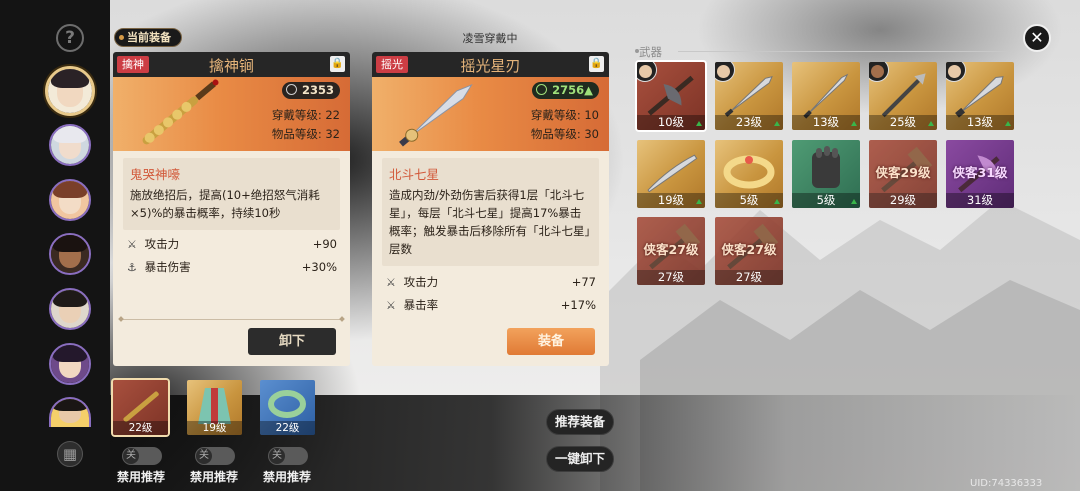 This screenshot has height=491, width=1080. I want to click on weapon-slot: 23级, so click(749, 96).